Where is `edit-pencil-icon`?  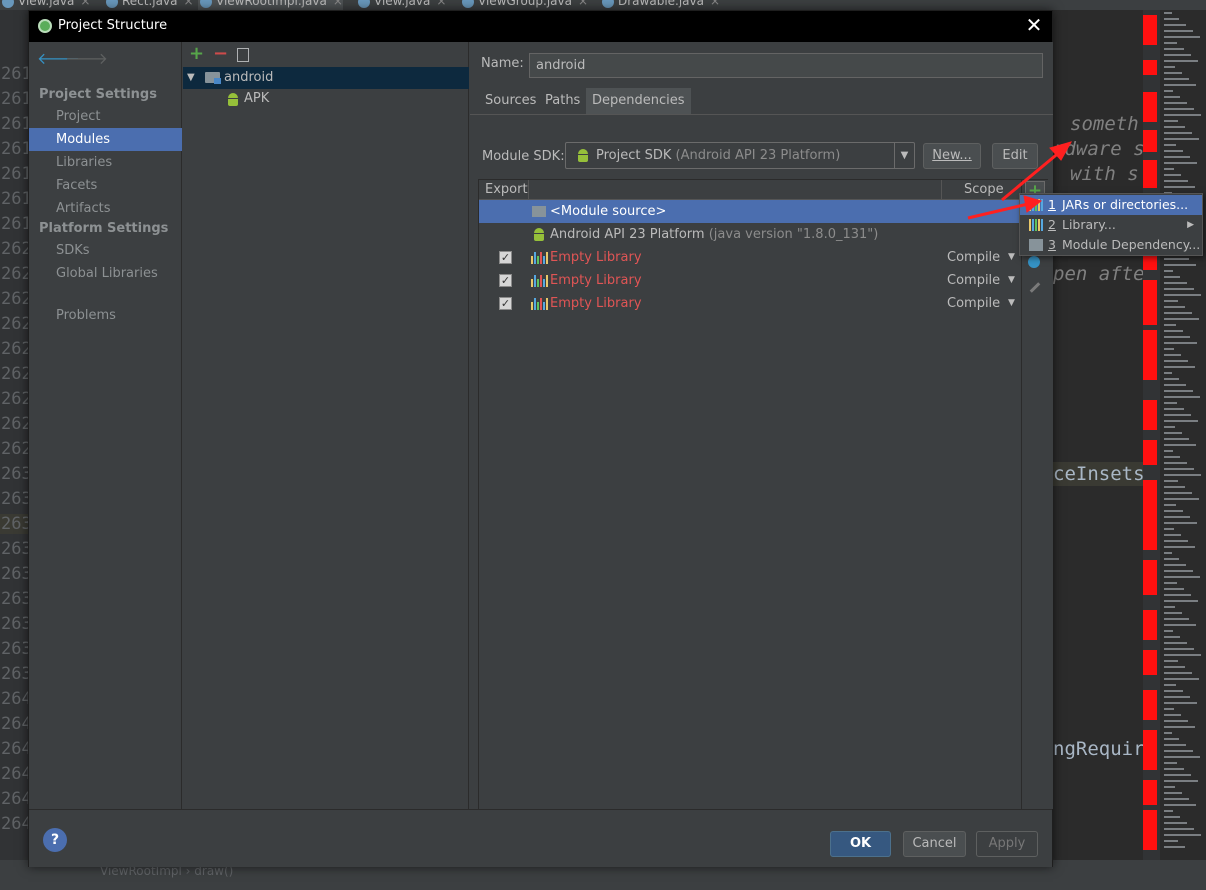 edit-pencil-icon is located at coordinates (1035, 287).